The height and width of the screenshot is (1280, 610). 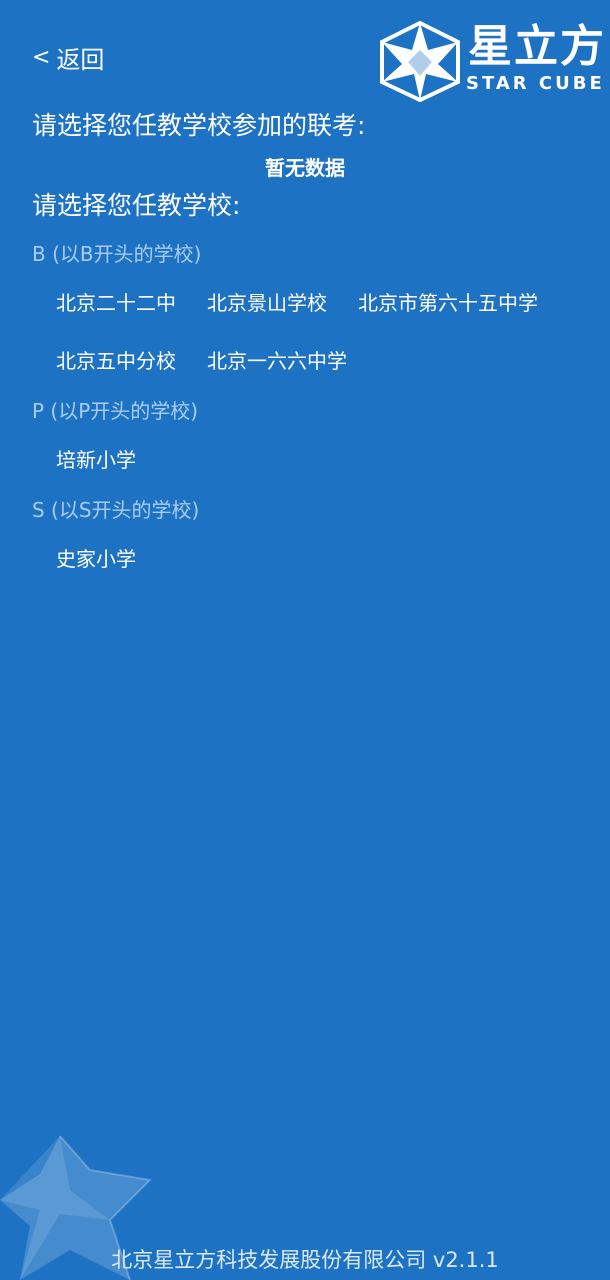 I want to click on school-item: 北京一六六中学, so click(x=277, y=359).